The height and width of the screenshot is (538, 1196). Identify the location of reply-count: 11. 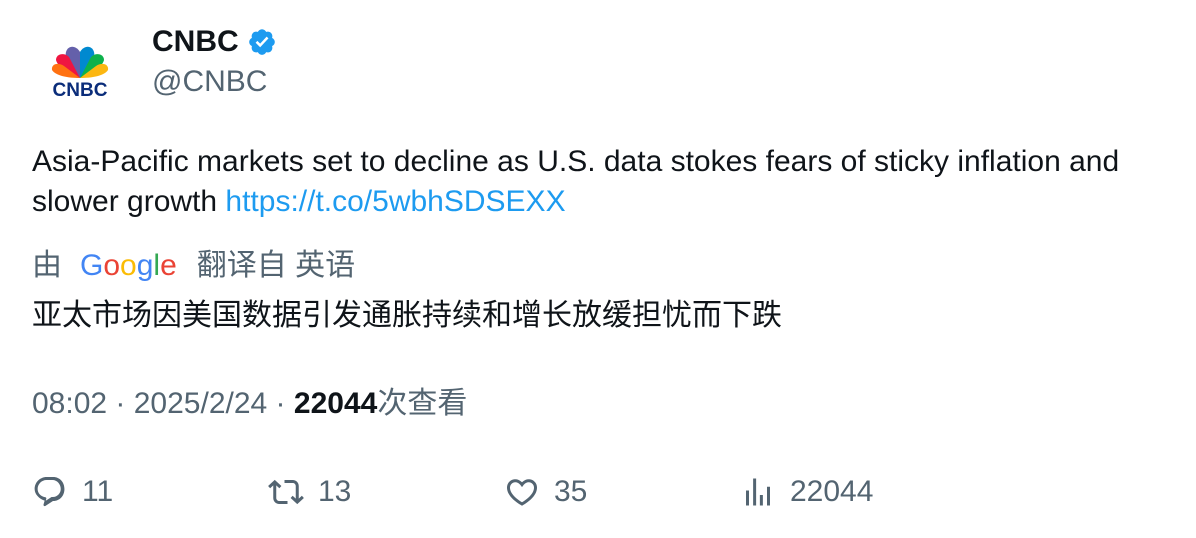
(98, 491).